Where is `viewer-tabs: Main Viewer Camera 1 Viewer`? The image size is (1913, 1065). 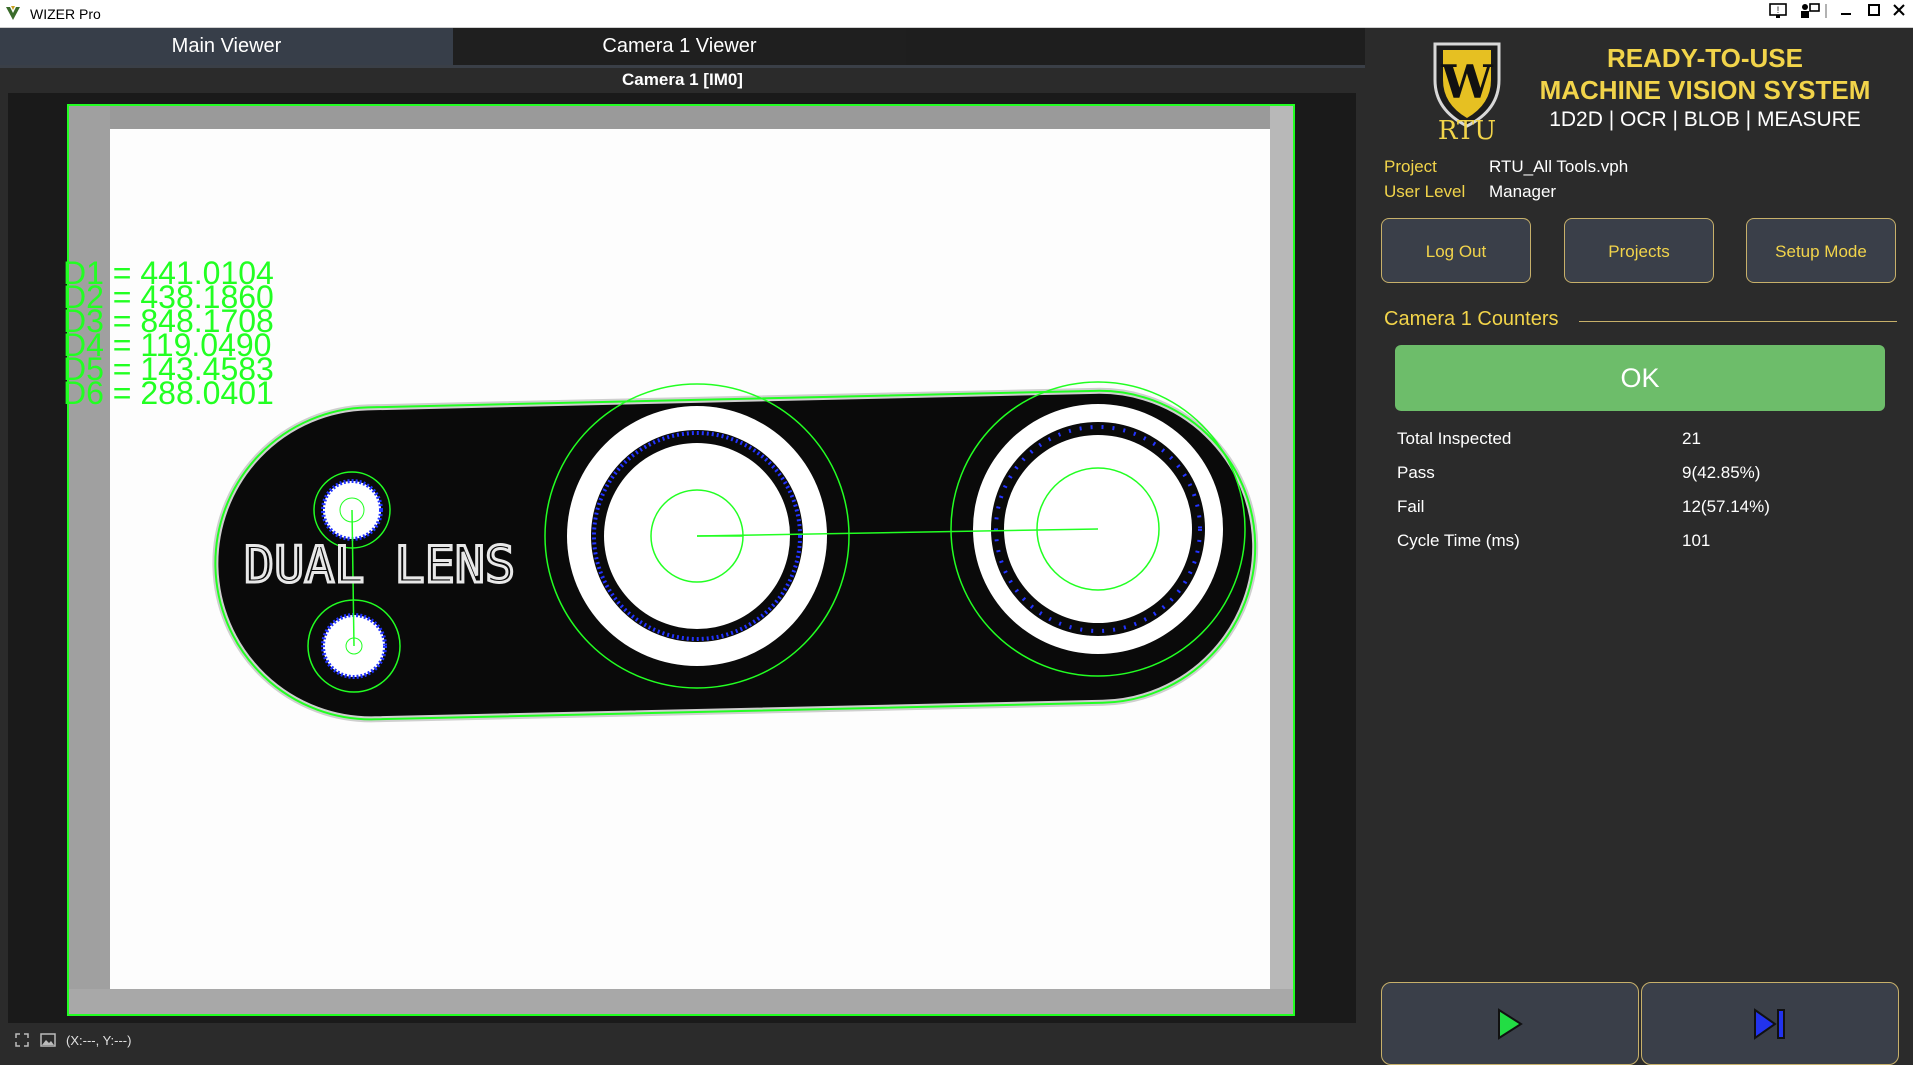 viewer-tabs: Main Viewer Camera 1 Viewer is located at coordinates (682, 46).